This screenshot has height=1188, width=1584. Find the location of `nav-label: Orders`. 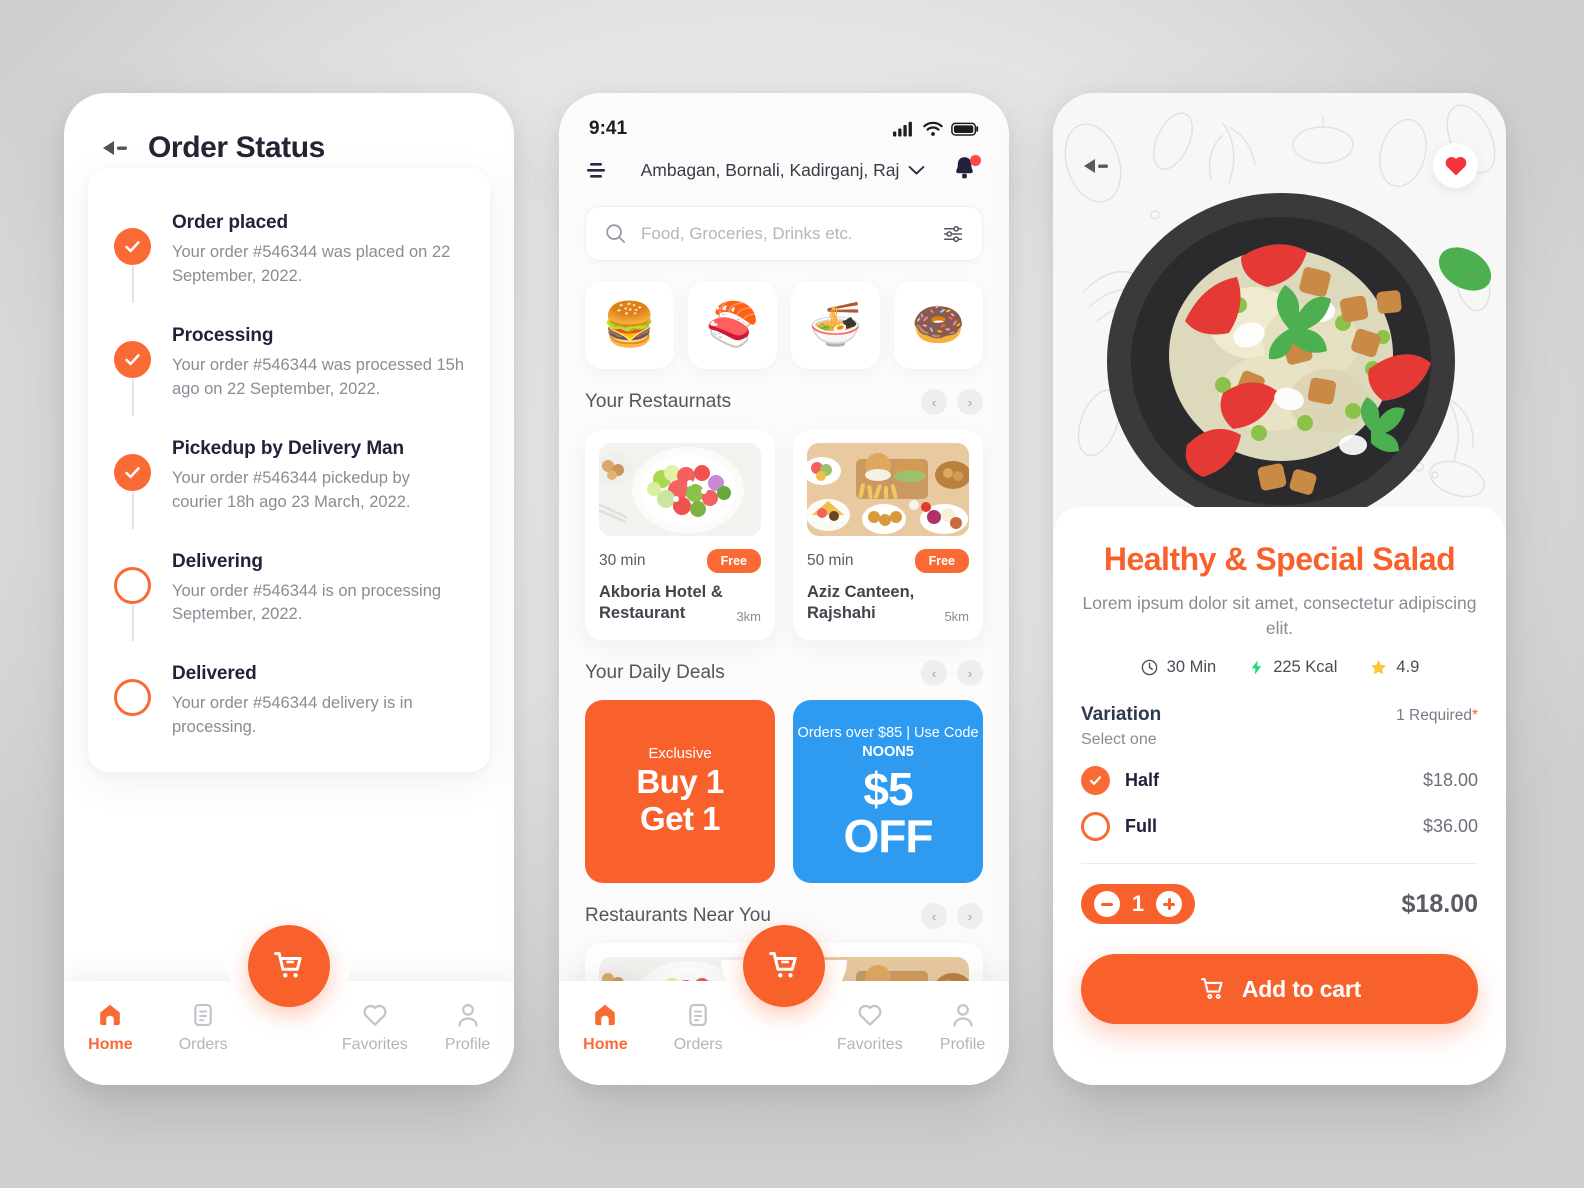

nav-label: Orders is located at coordinates (698, 1044).